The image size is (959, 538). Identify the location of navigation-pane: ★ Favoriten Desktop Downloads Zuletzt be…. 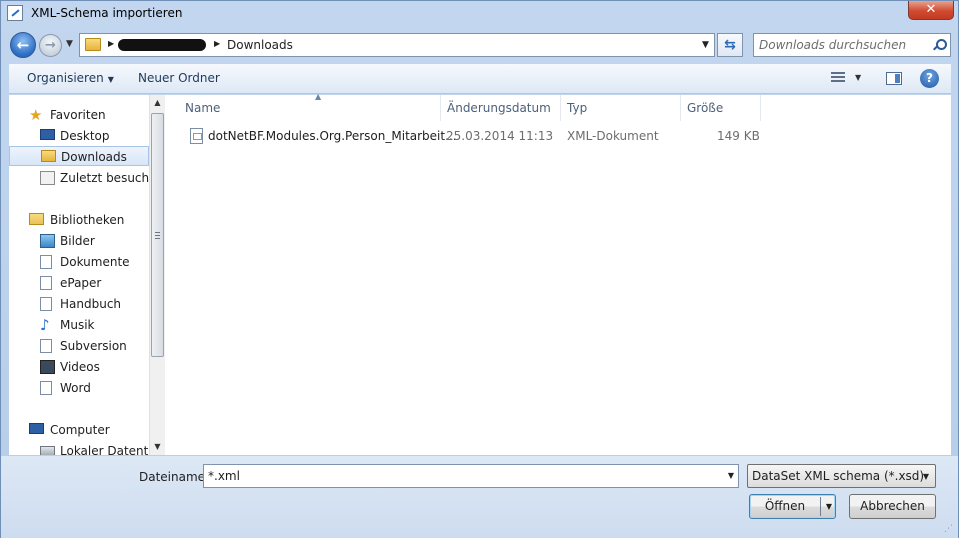
(87, 275).